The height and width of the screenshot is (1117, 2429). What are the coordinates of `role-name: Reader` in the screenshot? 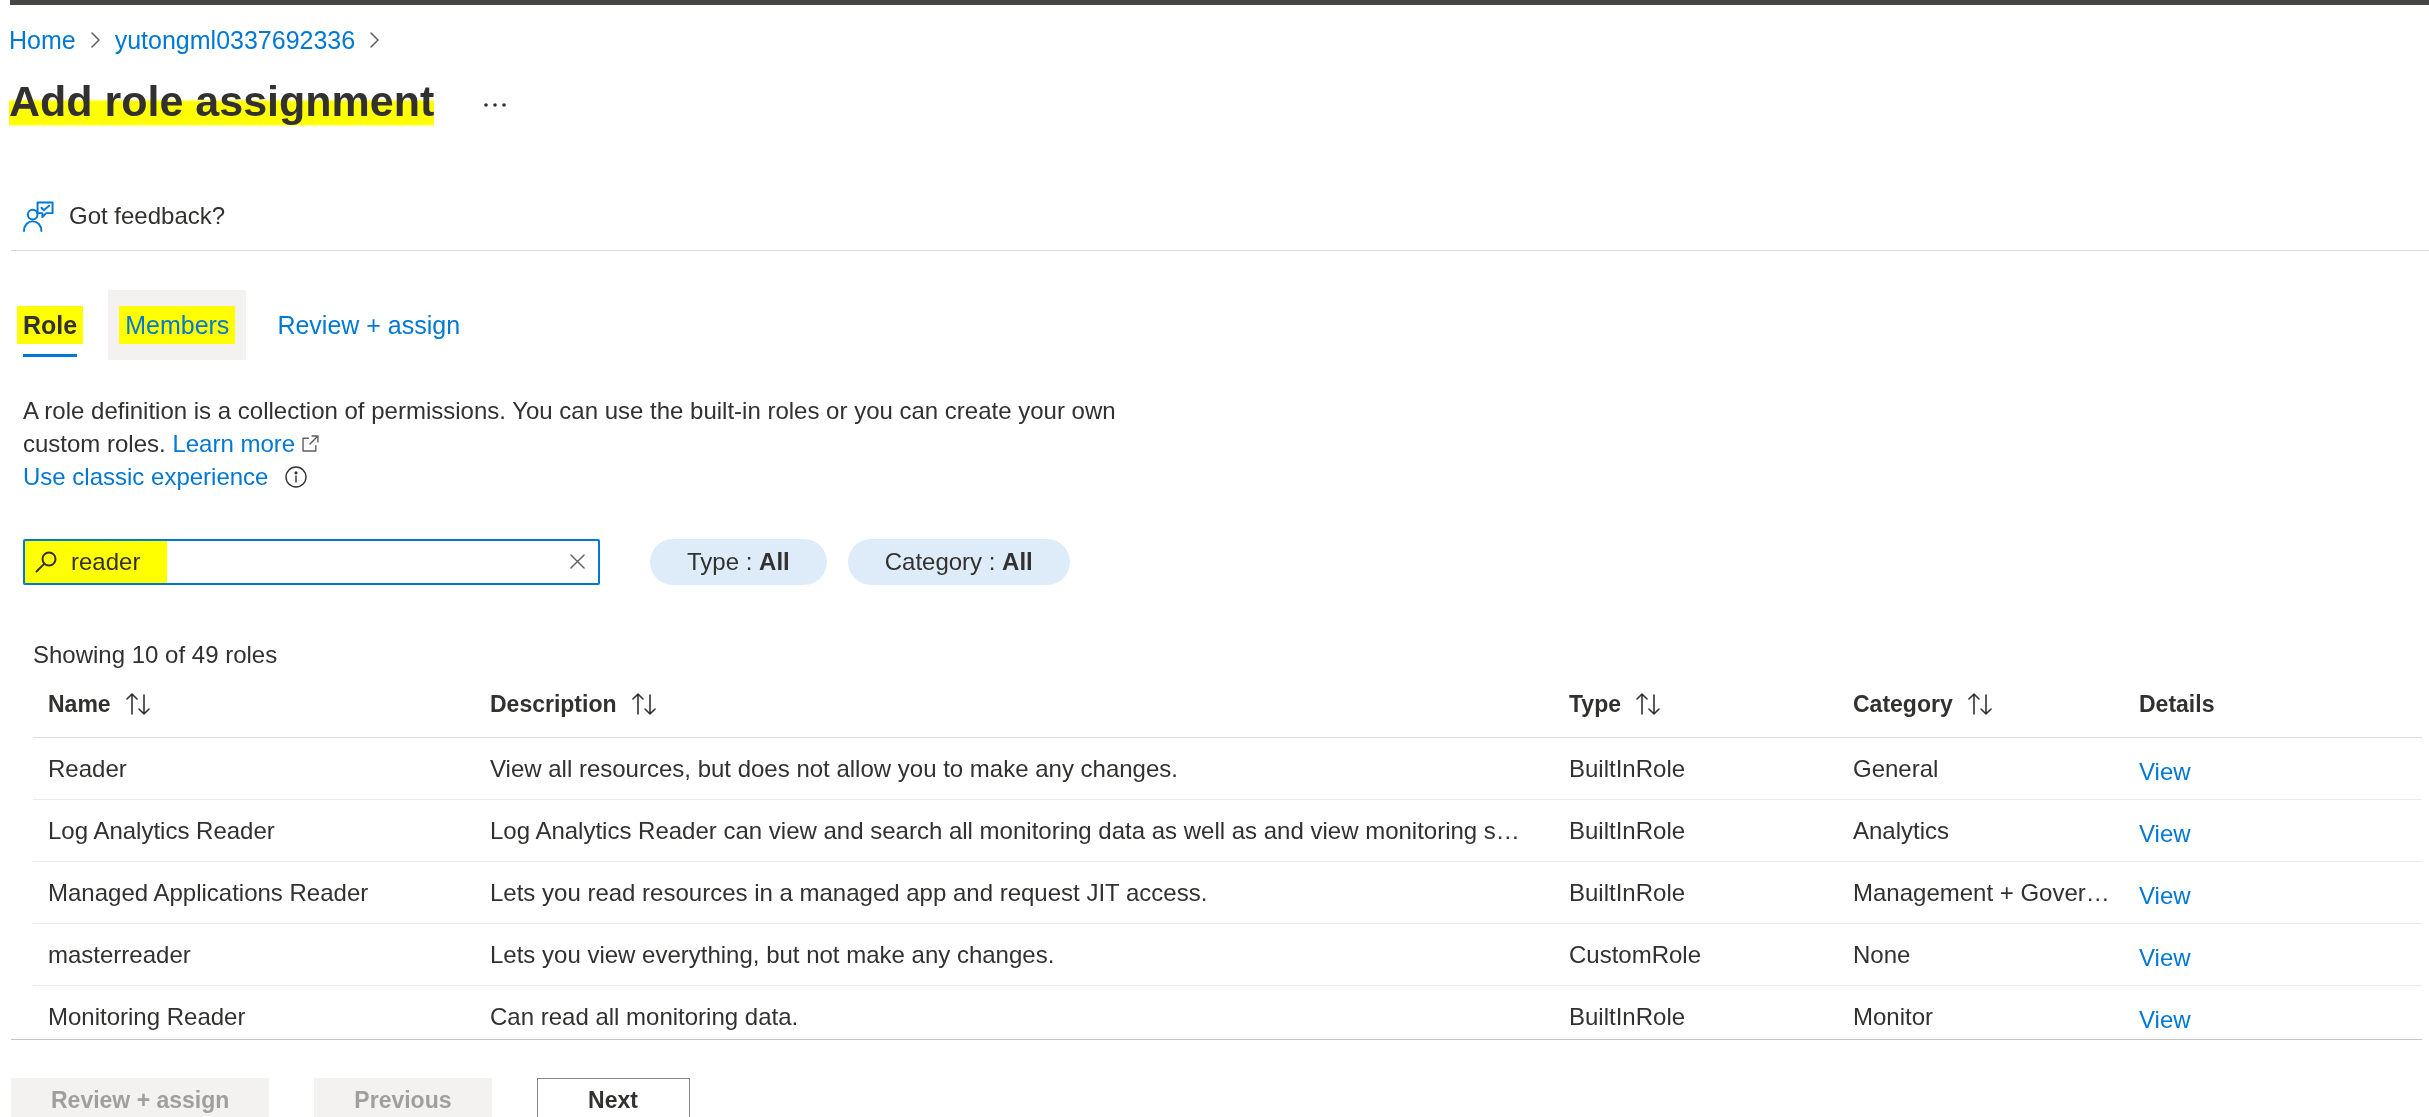 It's located at (87, 768).